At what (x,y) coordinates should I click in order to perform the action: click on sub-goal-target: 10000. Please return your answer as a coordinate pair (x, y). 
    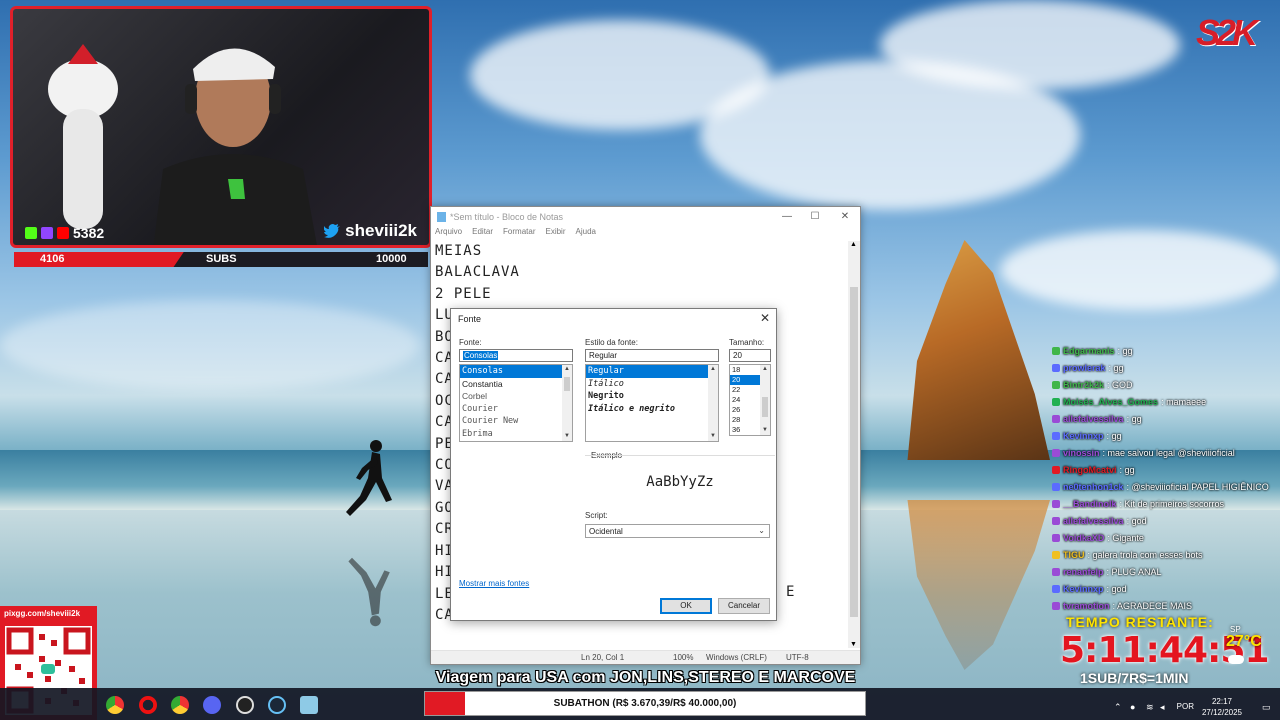
    Looking at the image, I should click on (391, 259).